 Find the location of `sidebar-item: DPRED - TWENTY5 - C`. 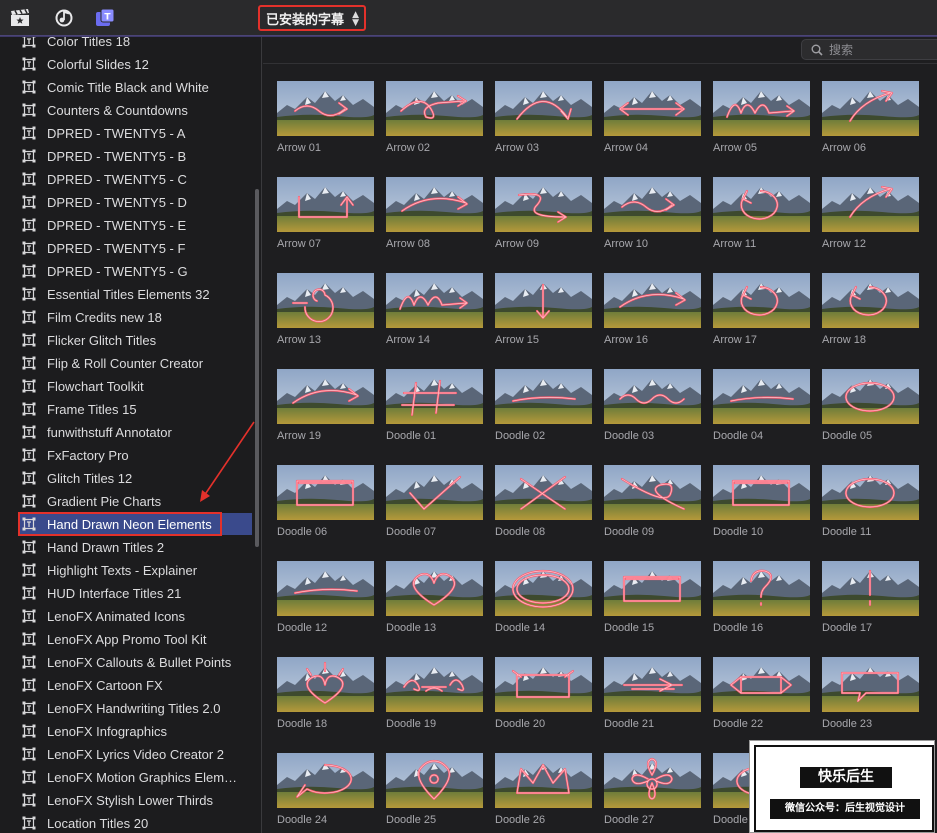

sidebar-item: DPRED - TWENTY5 - C is located at coordinates (135, 179).